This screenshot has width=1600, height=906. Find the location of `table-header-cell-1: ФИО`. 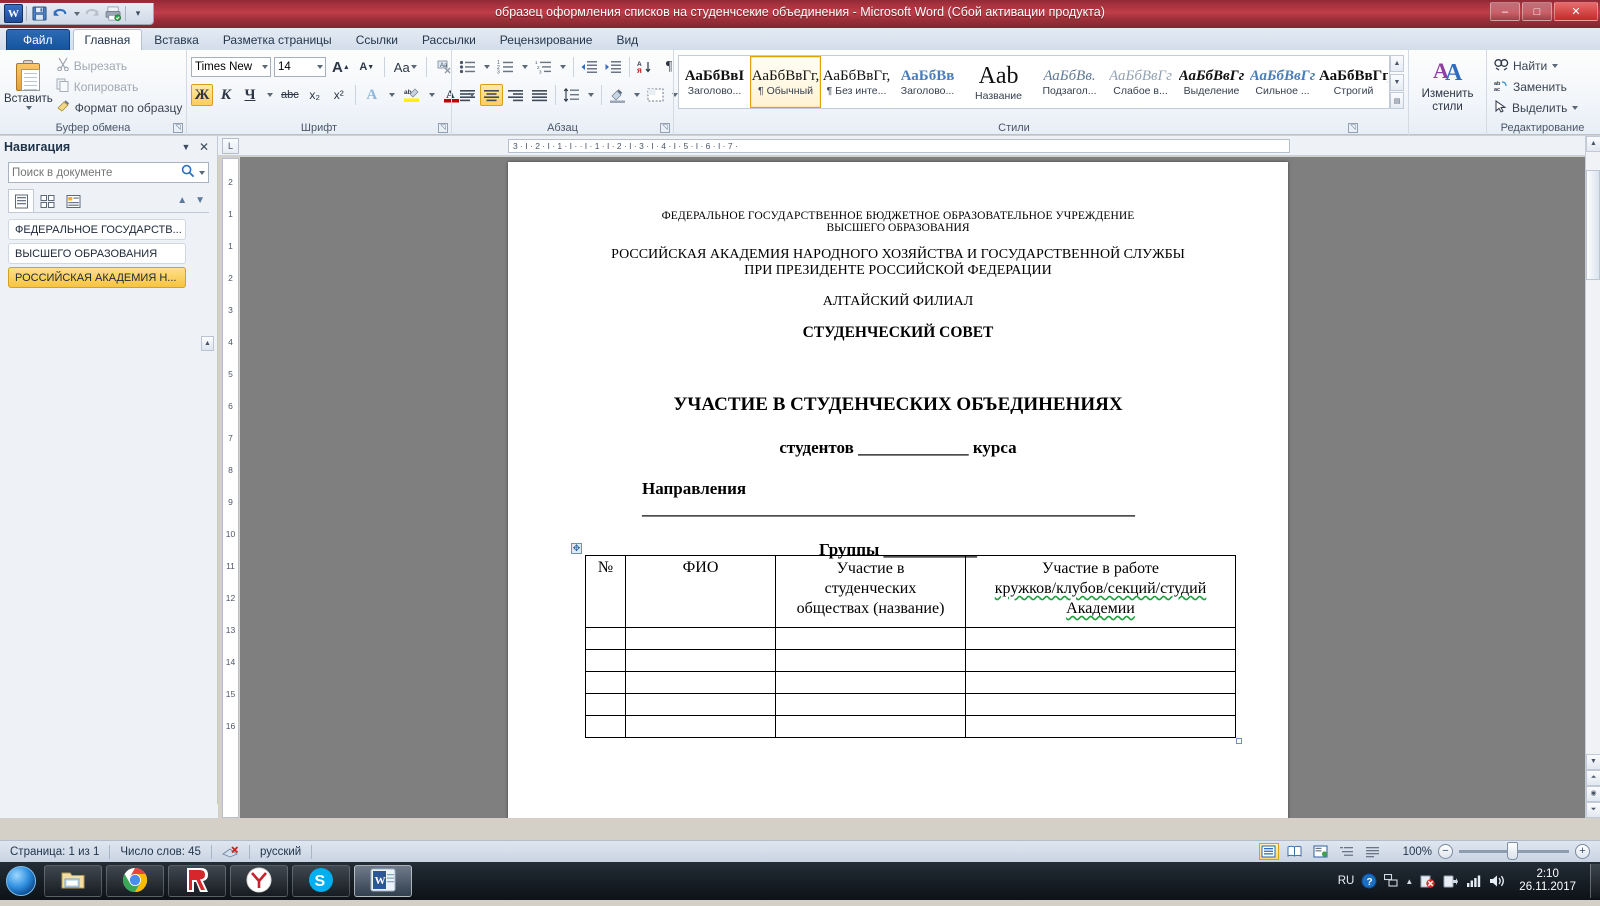

table-header-cell-1: ФИО is located at coordinates (701, 592).